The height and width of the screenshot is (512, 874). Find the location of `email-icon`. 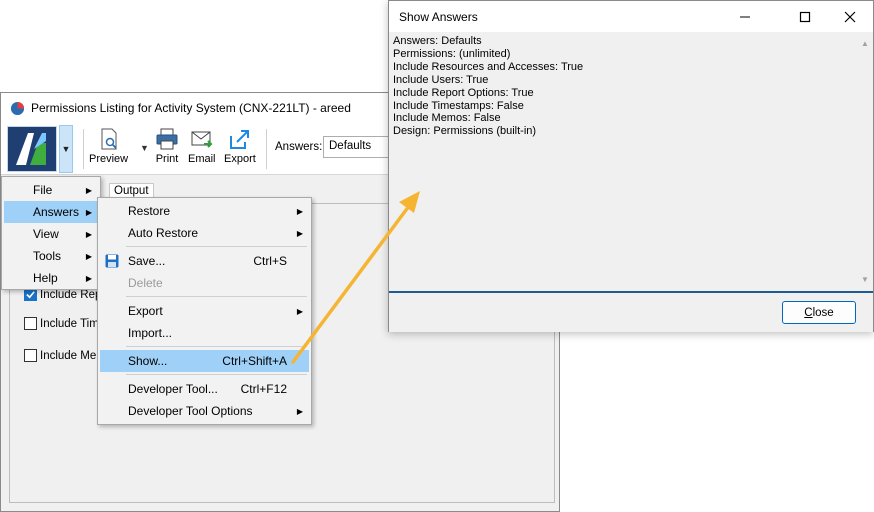

email-icon is located at coordinates (202, 139).